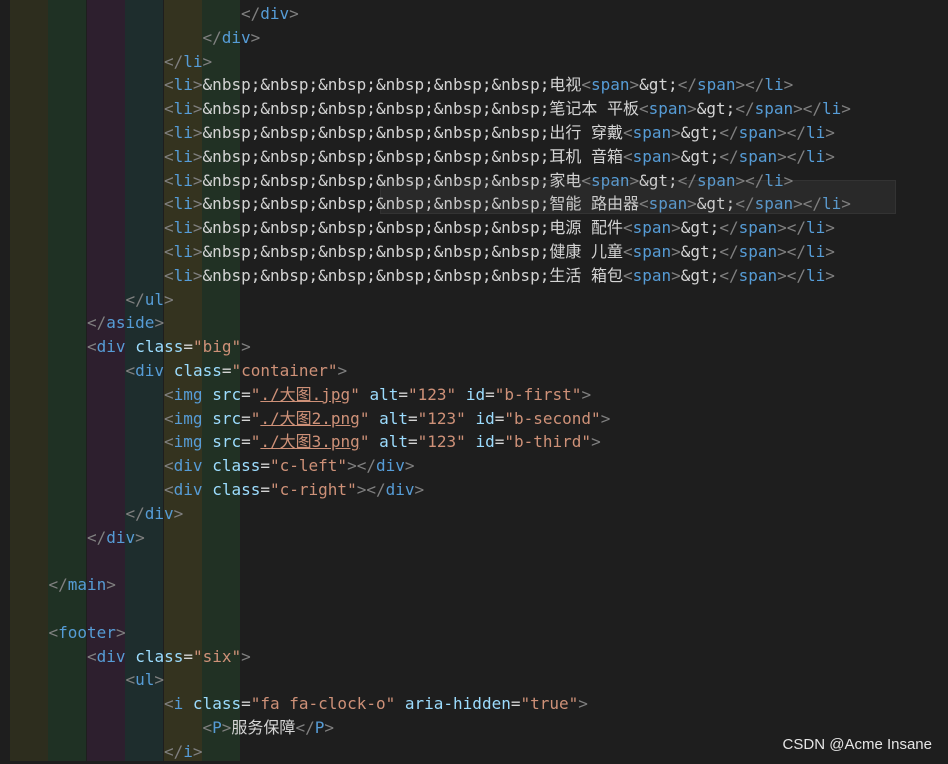 The image size is (948, 764). I want to click on token-str: "b-first", so click(538, 394).